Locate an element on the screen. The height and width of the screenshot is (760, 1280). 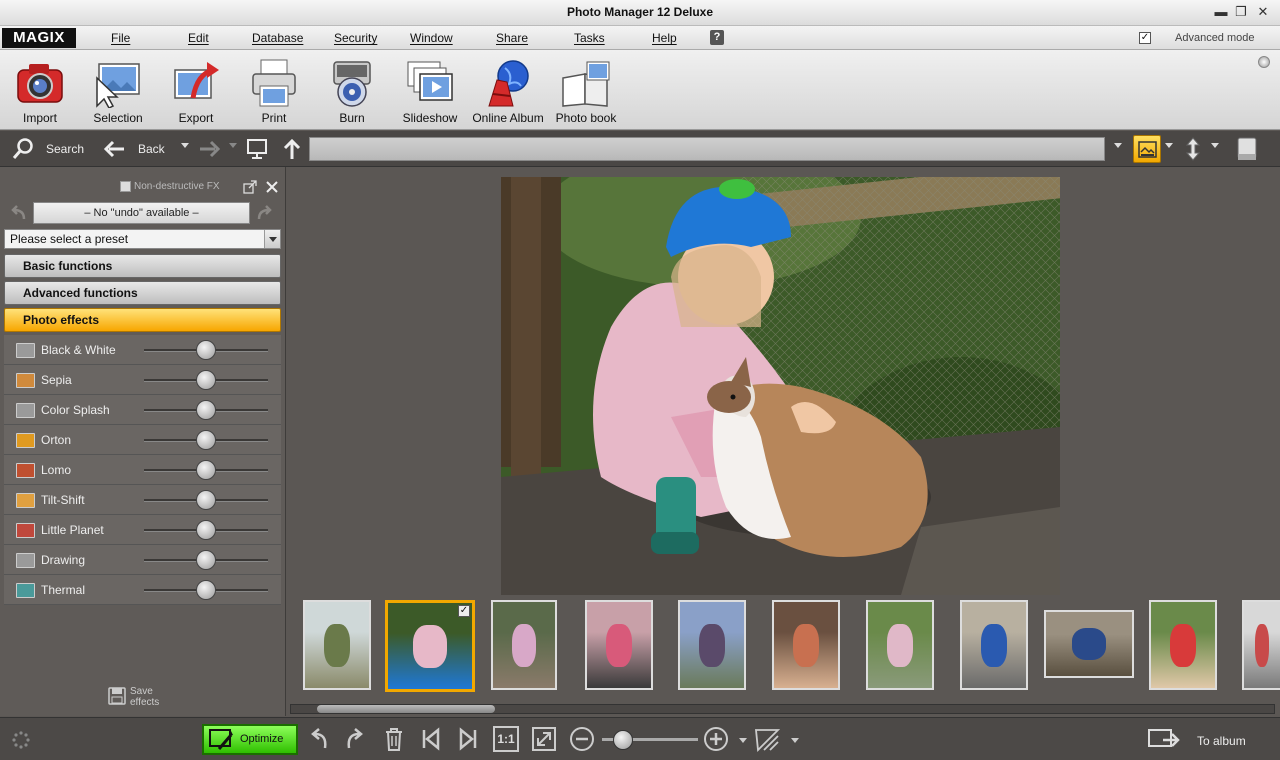
address-bar is located at coordinates (707, 149).